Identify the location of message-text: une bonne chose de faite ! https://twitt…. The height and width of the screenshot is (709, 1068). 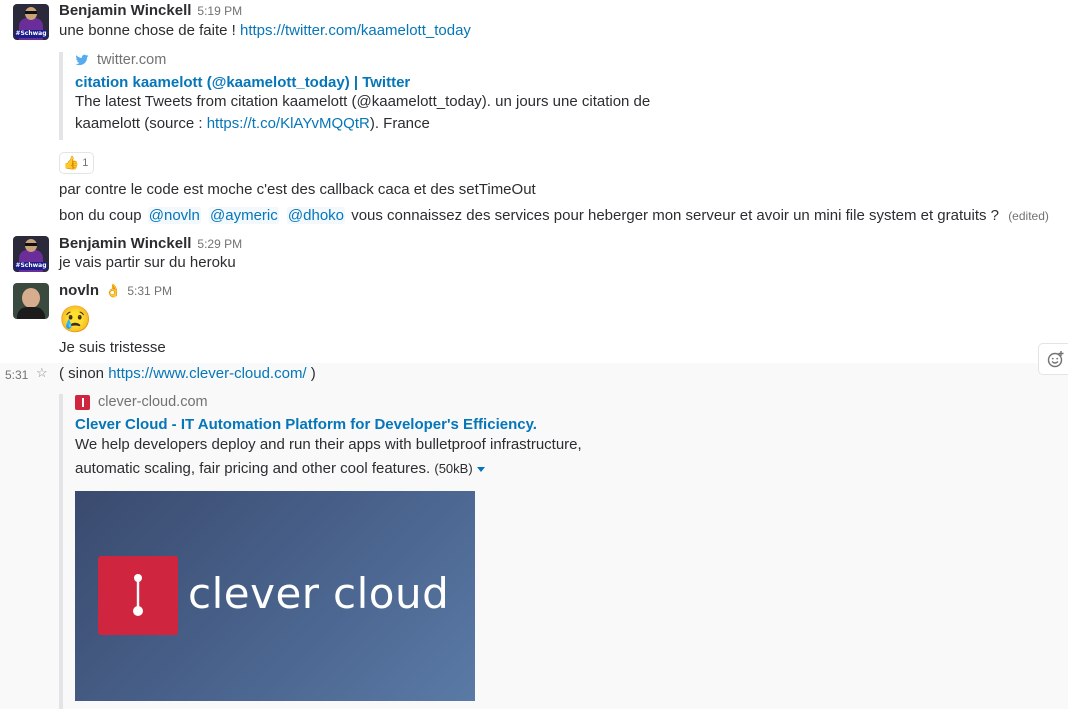
(265, 31).